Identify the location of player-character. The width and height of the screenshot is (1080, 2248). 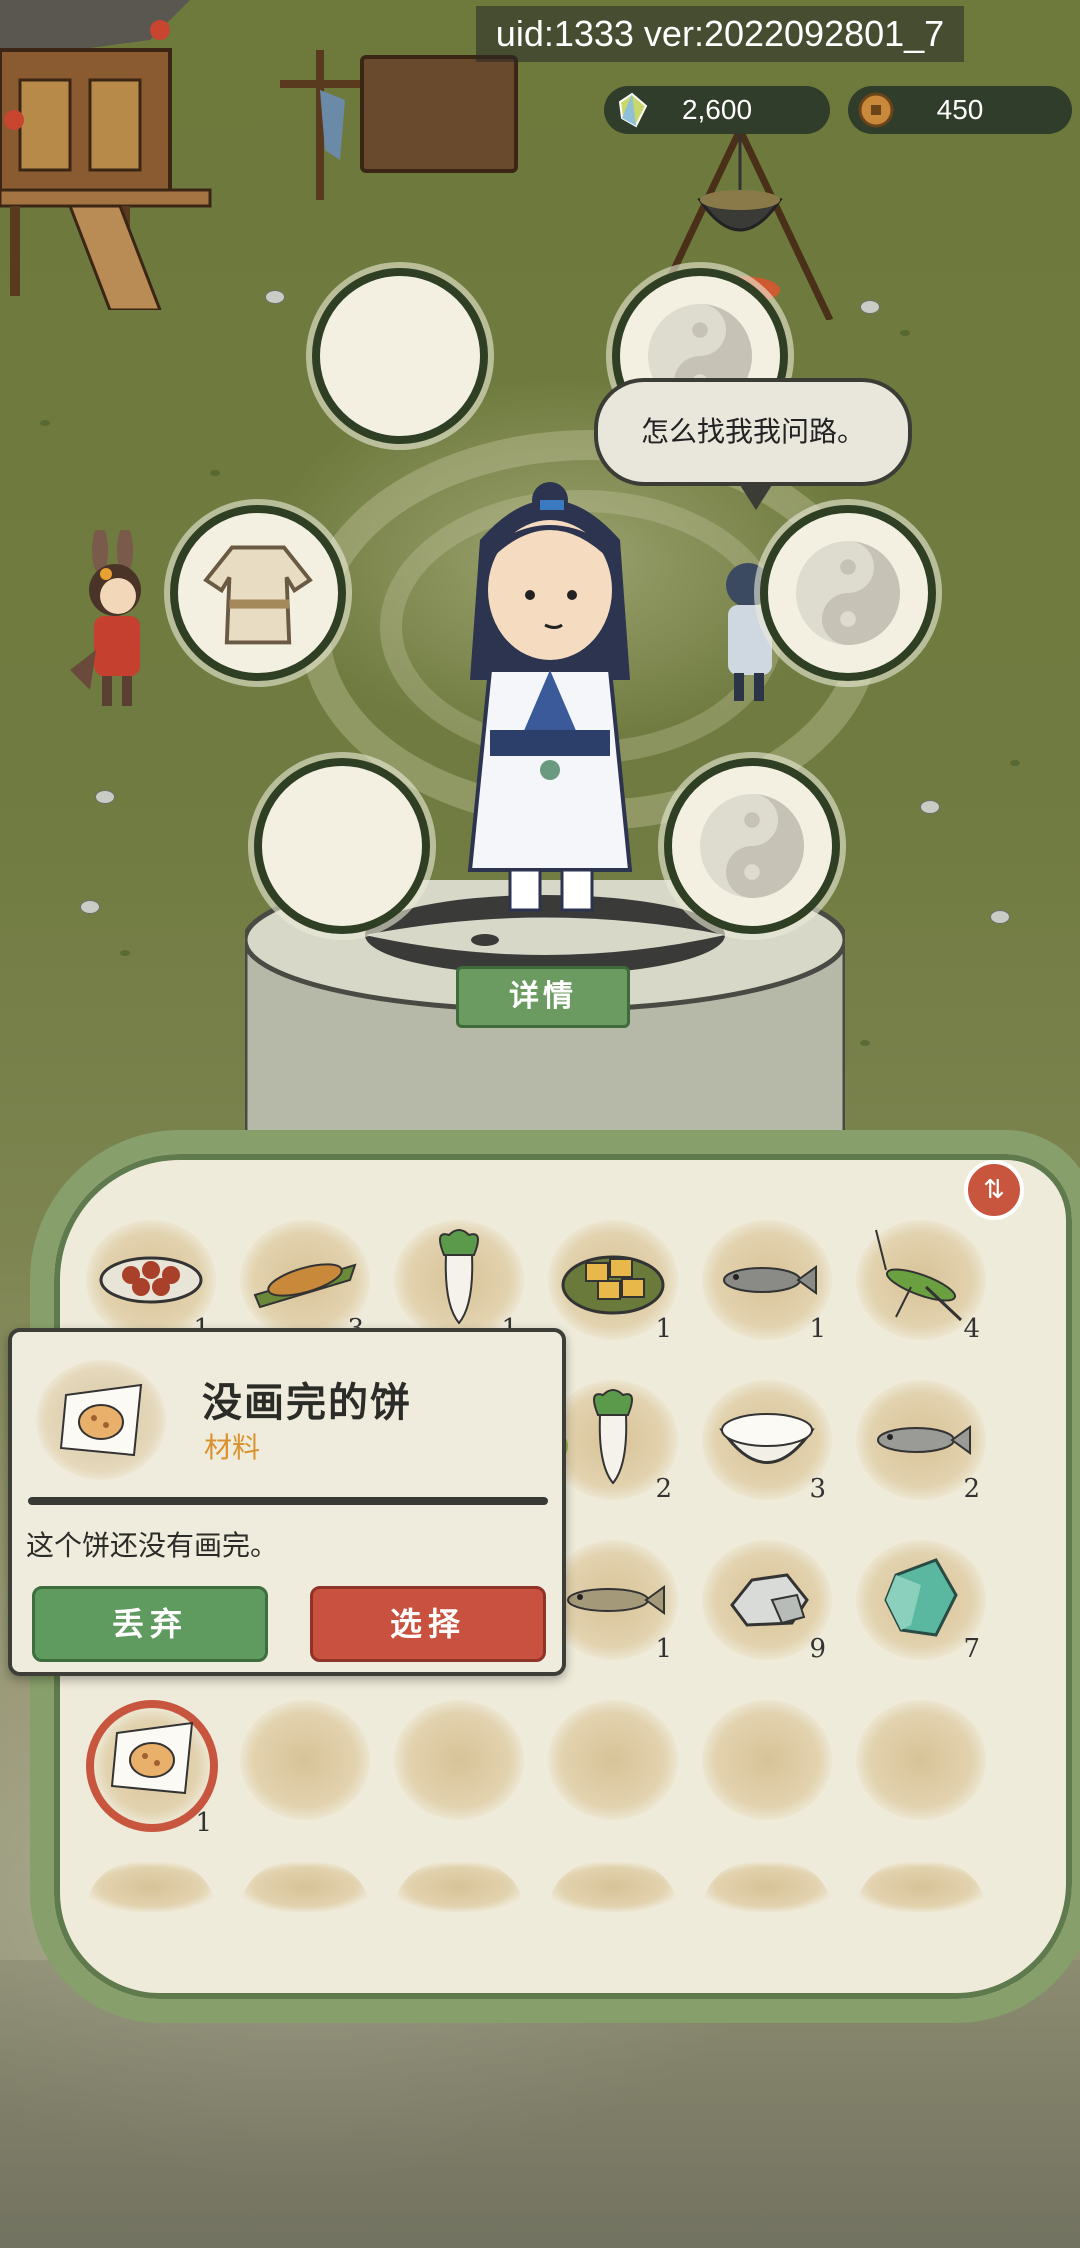
(550, 700).